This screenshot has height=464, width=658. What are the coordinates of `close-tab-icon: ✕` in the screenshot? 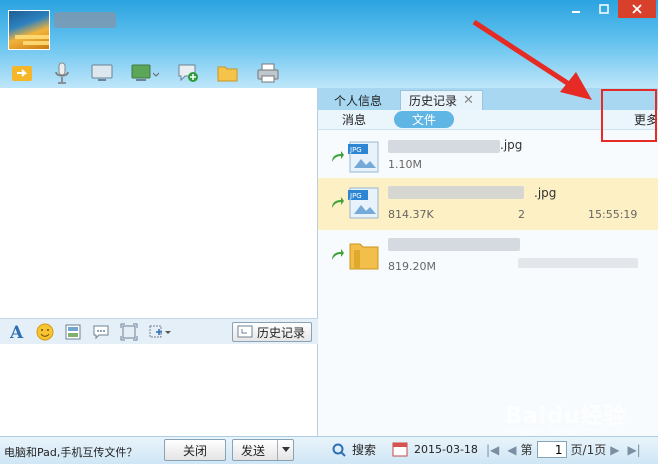 It's located at (468, 100).